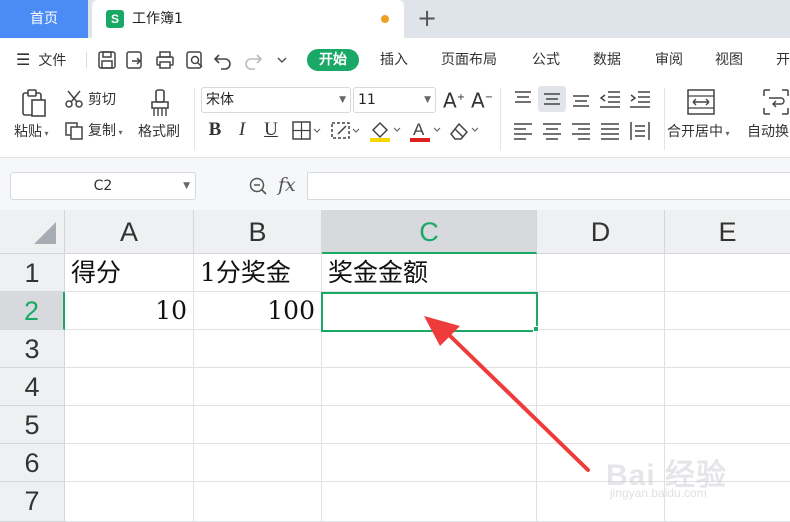 This screenshot has height=522, width=790. Describe the element at coordinates (523, 131) in the screenshot. I see `align-left-icon` at that location.